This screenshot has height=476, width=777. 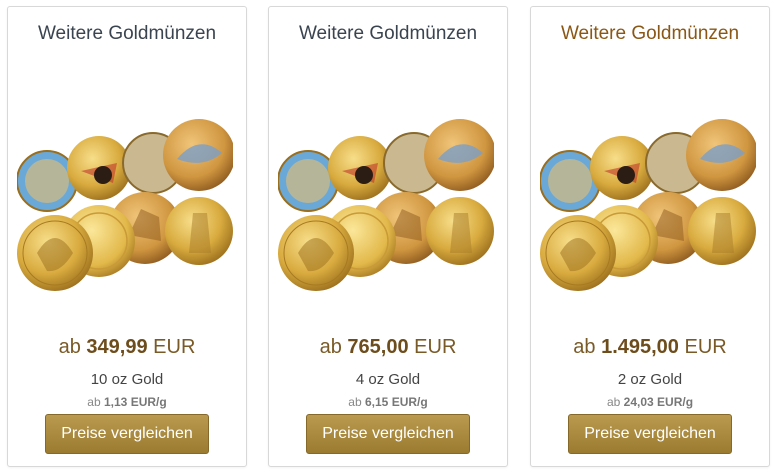 What do you see at coordinates (640, 347) in the screenshot?
I see `price-value: 1.495,00` at bounding box center [640, 347].